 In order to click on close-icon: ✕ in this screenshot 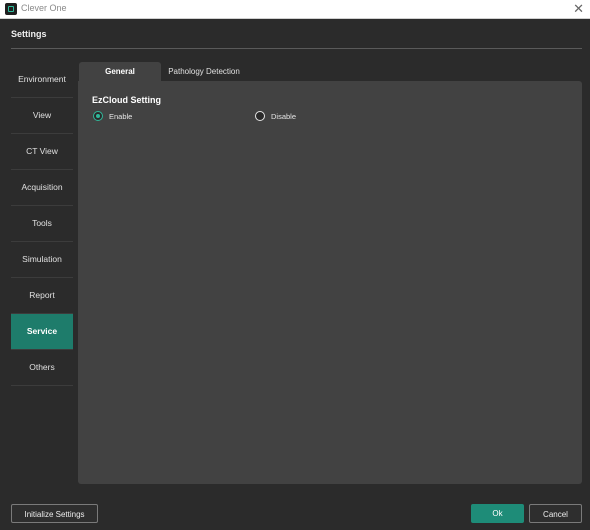, I will do `click(578, 9)`.